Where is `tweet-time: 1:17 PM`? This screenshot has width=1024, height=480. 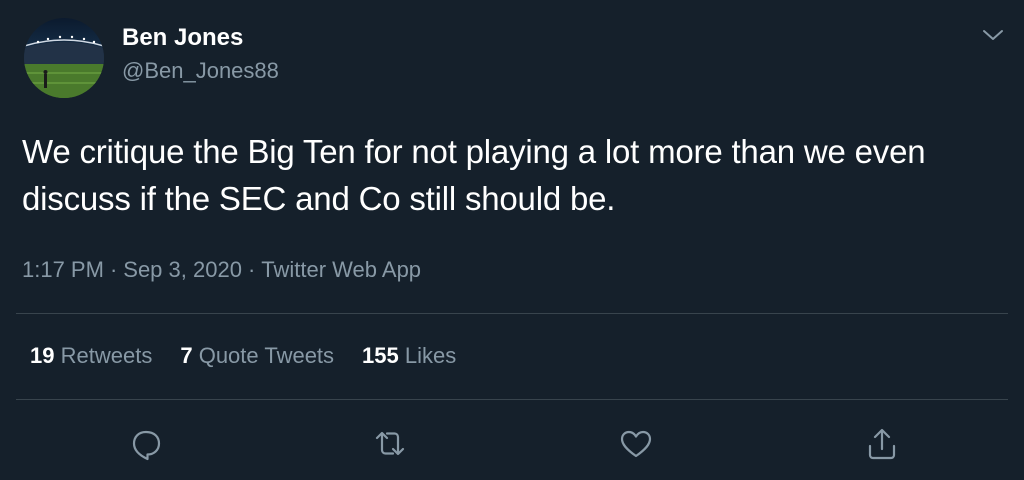
tweet-time: 1:17 PM is located at coordinates (63, 269).